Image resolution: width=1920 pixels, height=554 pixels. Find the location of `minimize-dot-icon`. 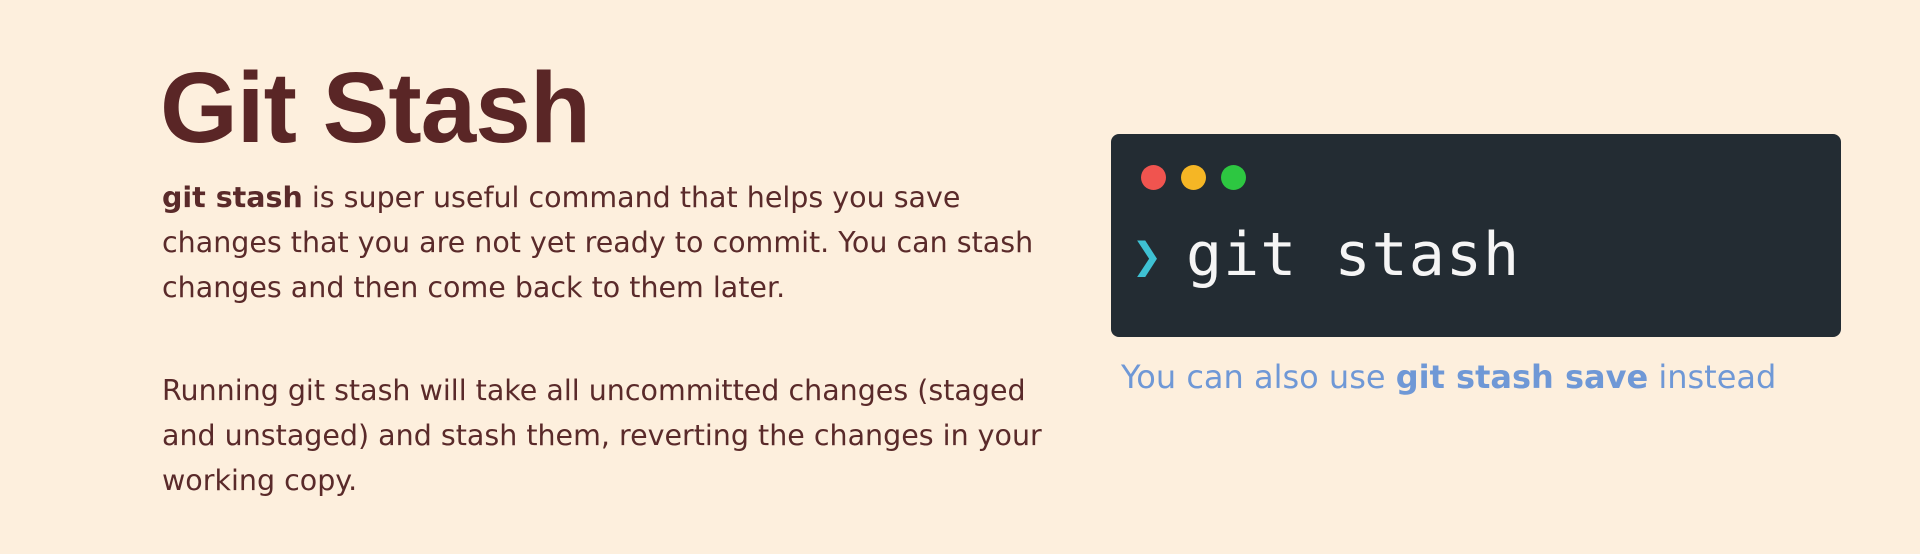

minimize-dot-icon is located at coordinates (1193, 177).